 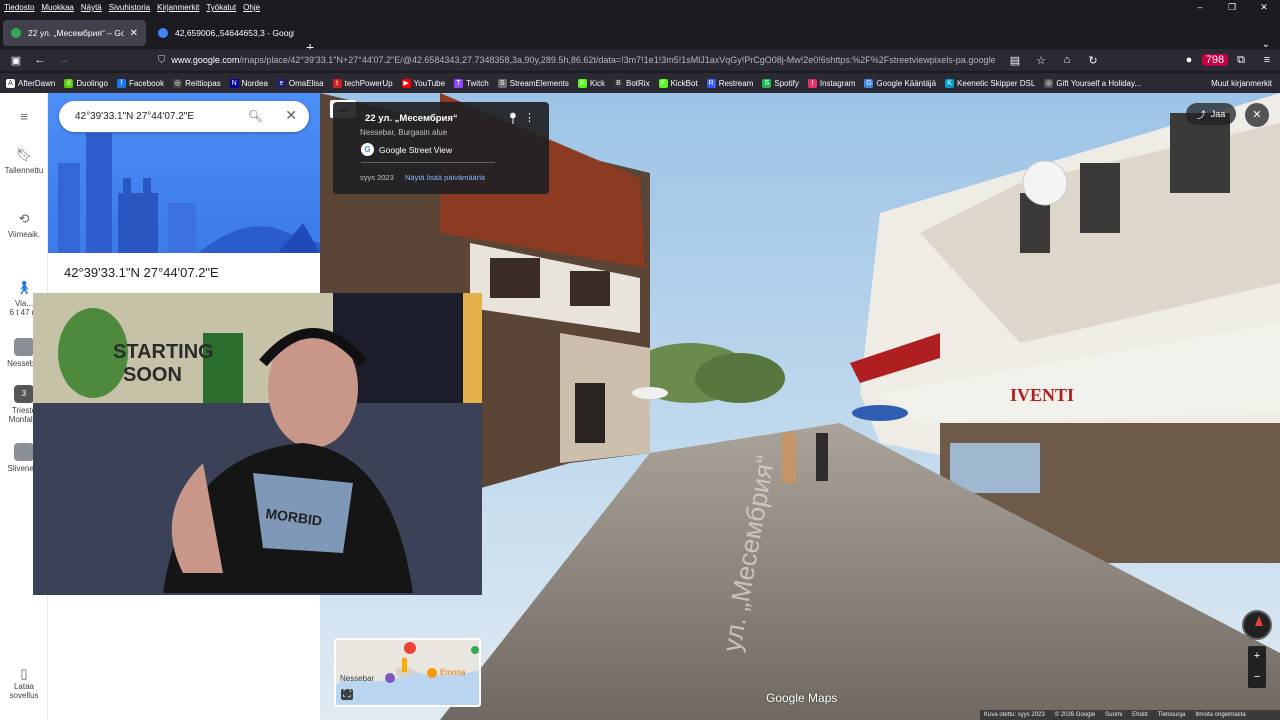 I want to click on webcam-video: STARTING SOON MORBID, so click(x=257, y=444).